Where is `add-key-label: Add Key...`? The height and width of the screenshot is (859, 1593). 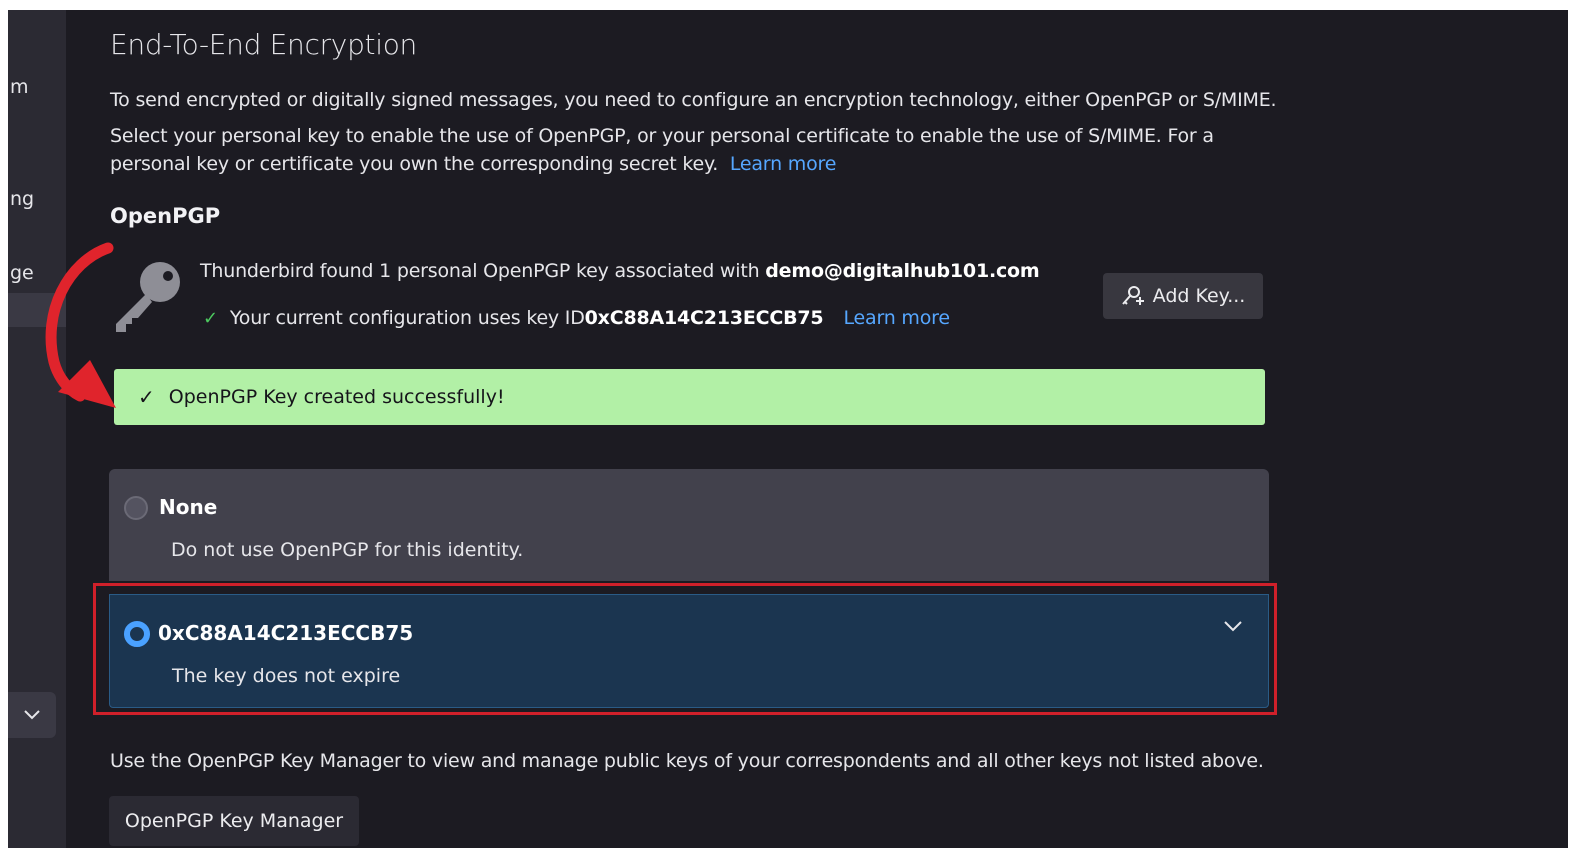 add-key-label: Add Key... is located at coordinates (1199, 296).